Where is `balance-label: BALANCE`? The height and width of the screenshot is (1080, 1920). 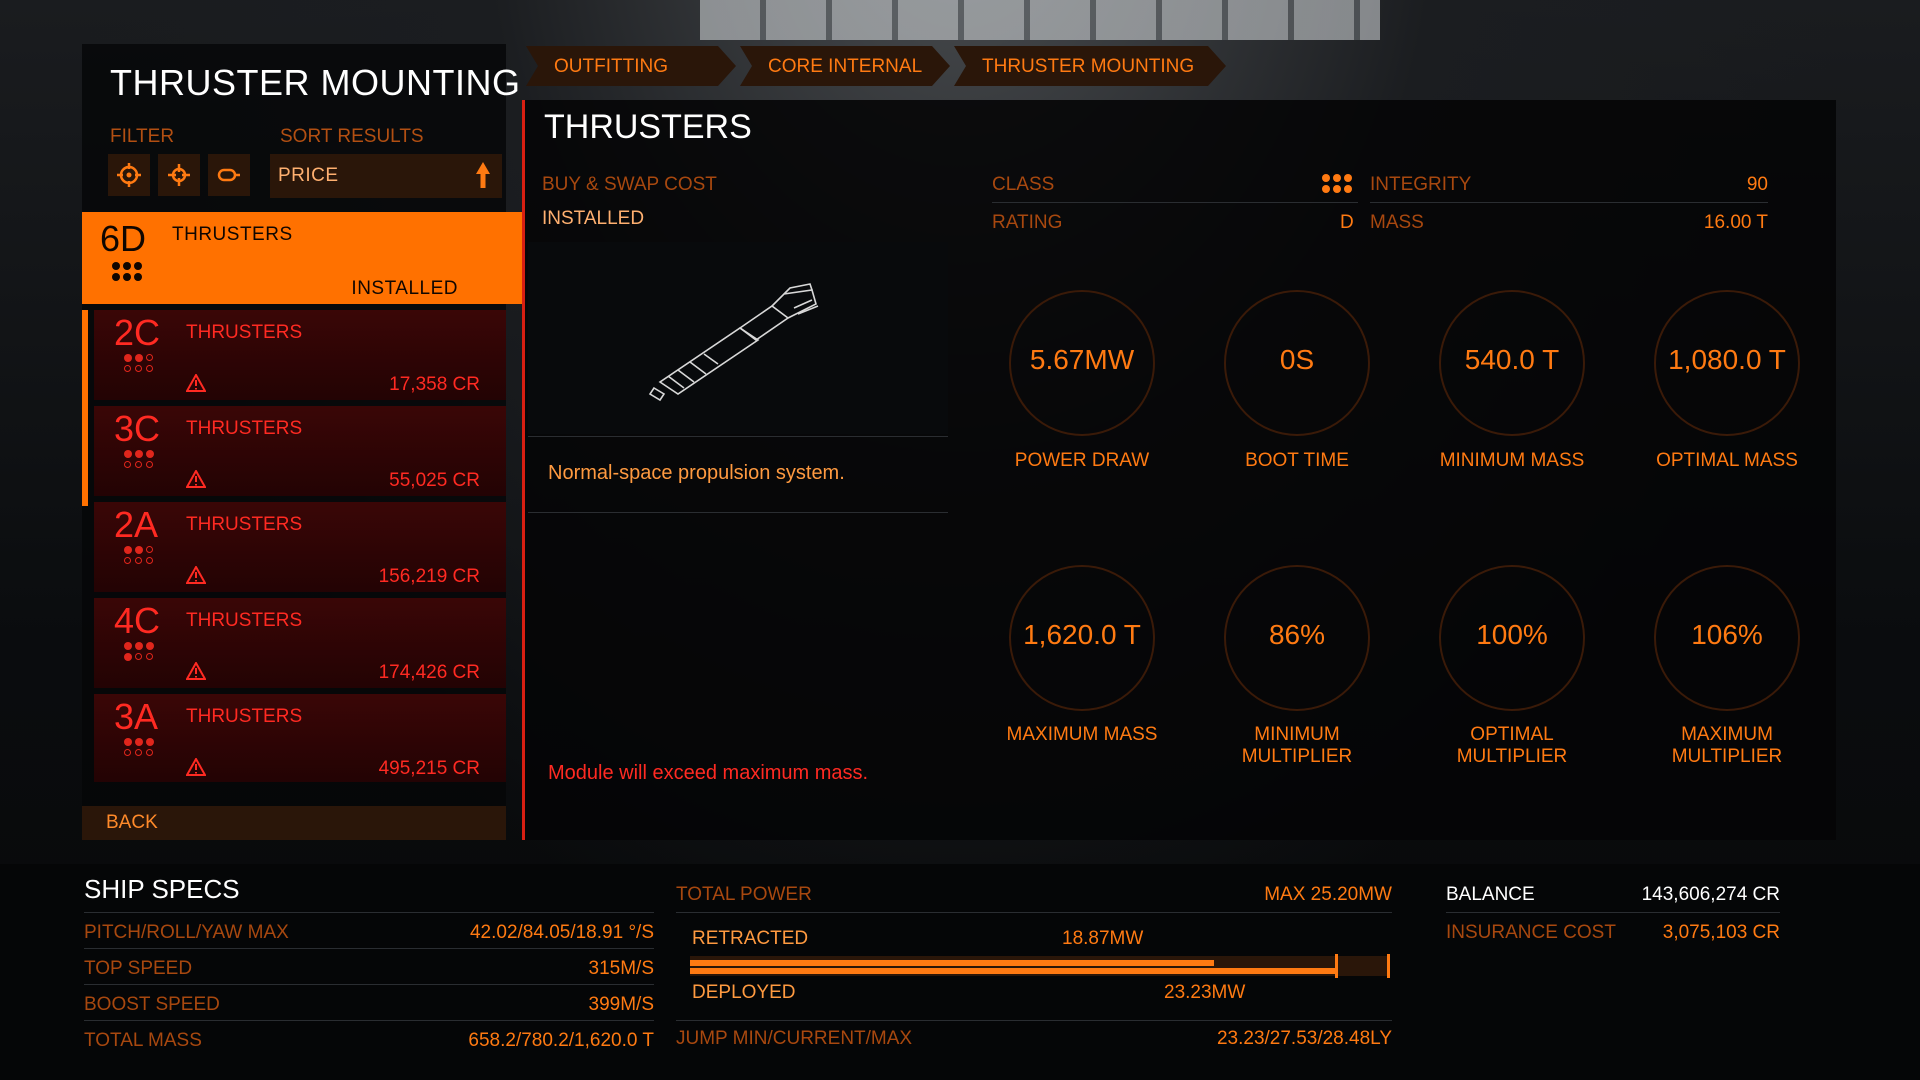 balance-label: BALANCE is located at coordinates (1490, 894).